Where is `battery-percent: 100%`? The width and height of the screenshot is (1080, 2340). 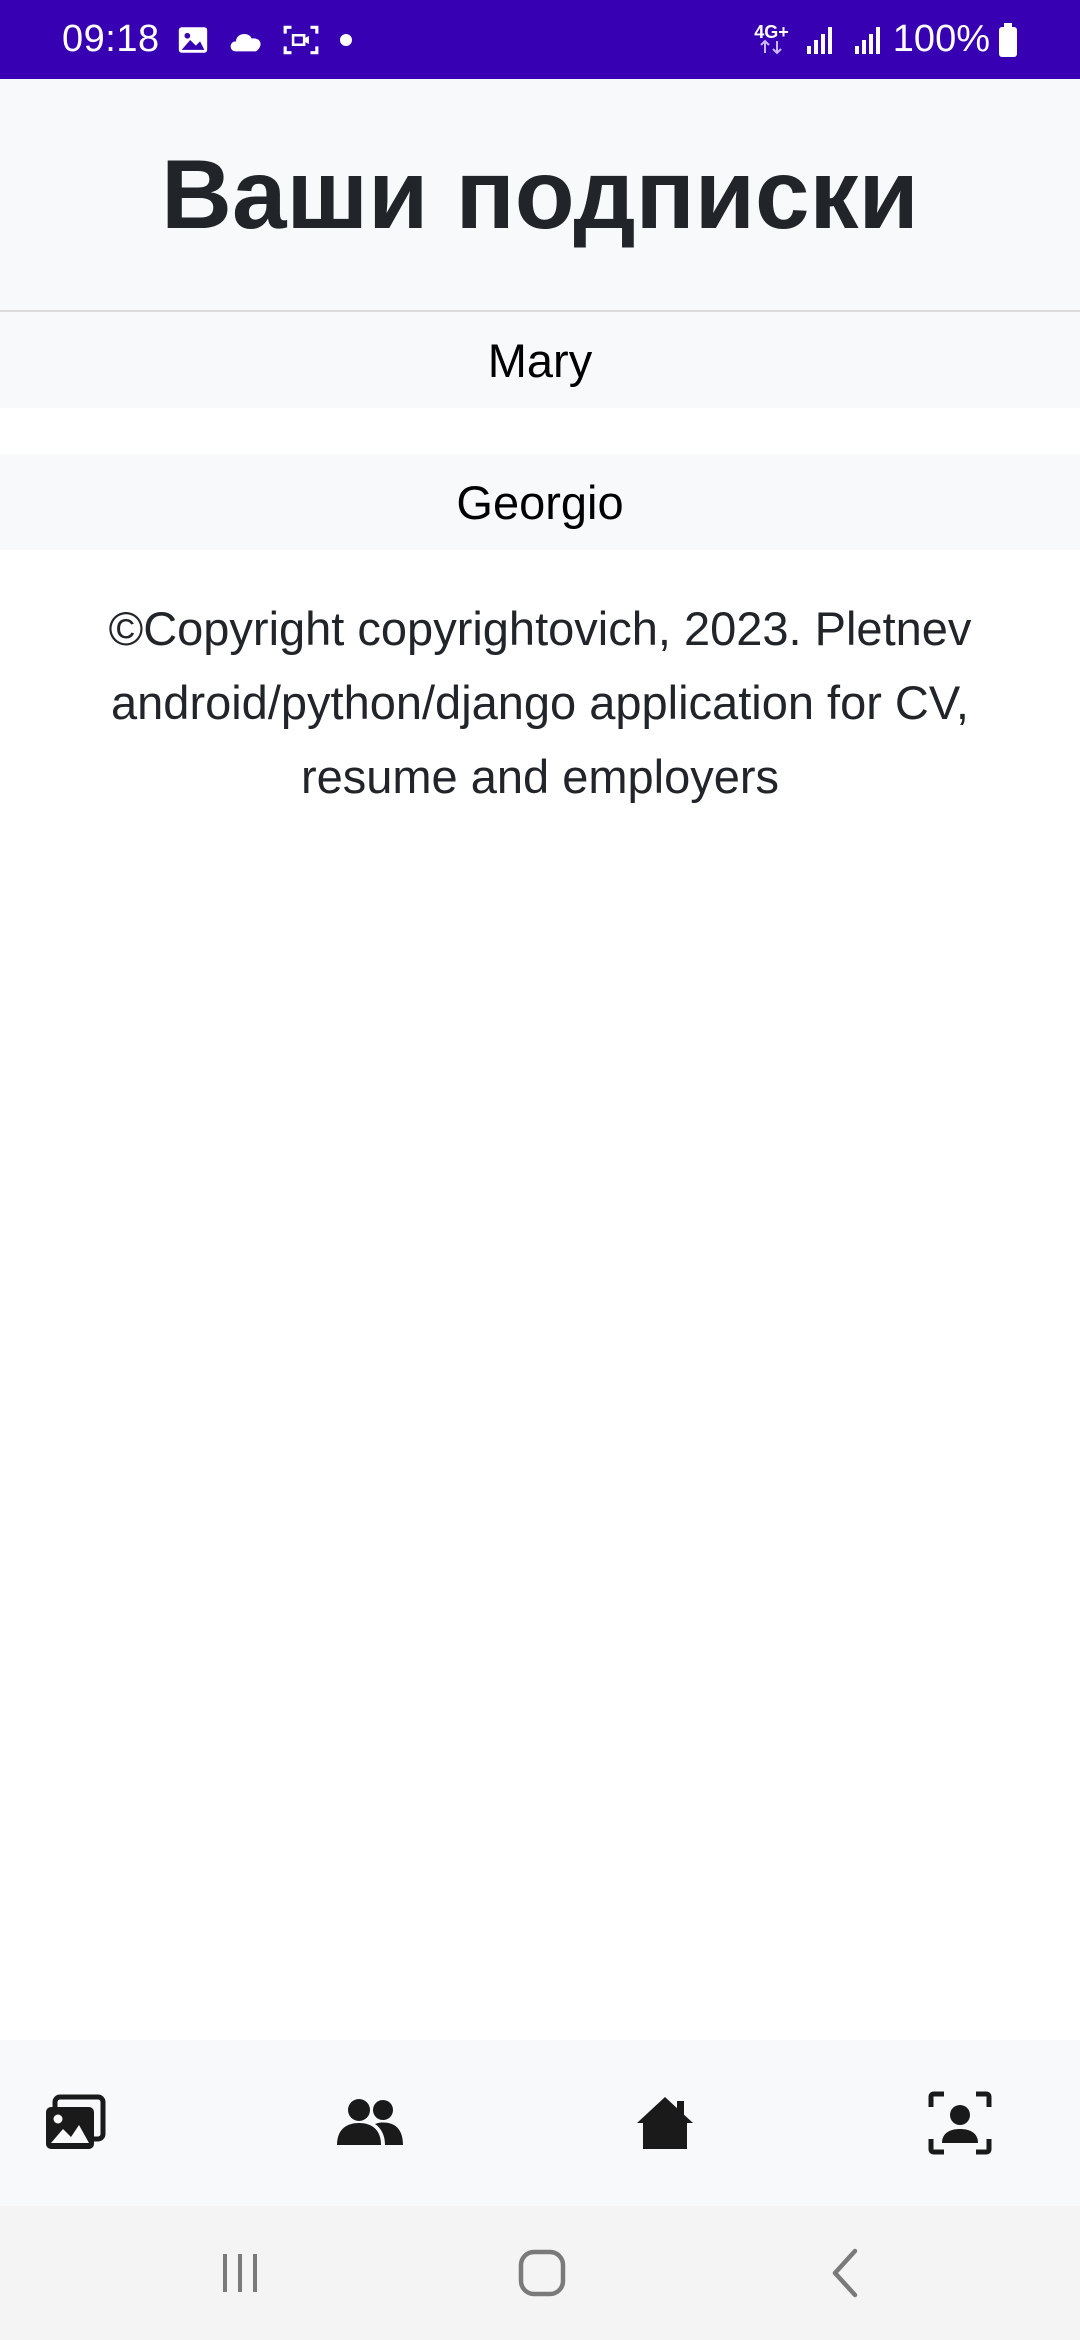
battery-percent: 100% is located at coordinates (941, 39).